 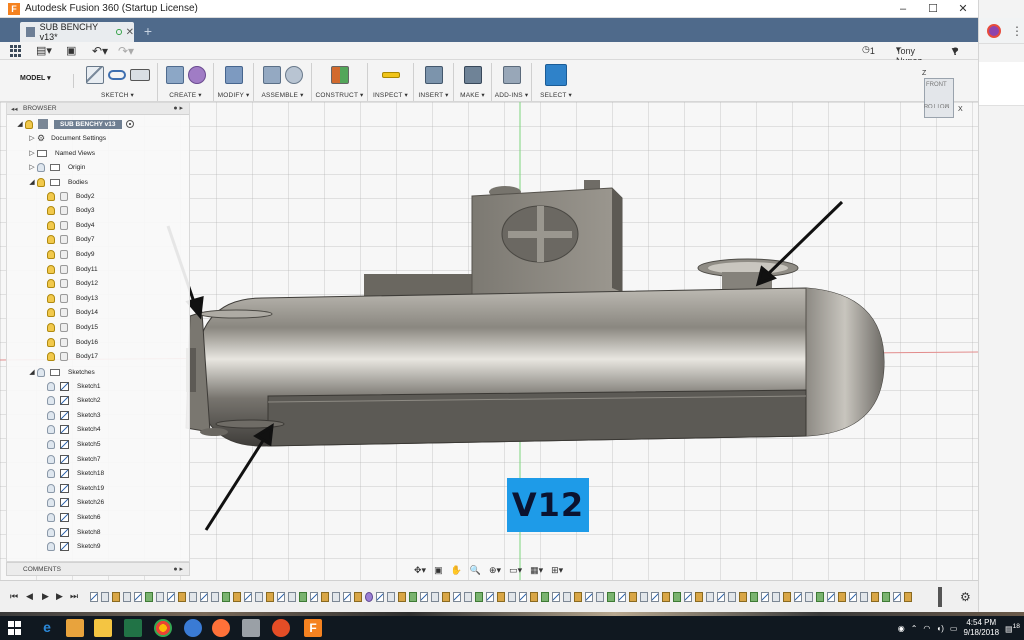 What do you see at coordinates (965, 597) in the screenshot?
I see `timeline-settings-icon: ⚙` at bounding box center [965, 597].